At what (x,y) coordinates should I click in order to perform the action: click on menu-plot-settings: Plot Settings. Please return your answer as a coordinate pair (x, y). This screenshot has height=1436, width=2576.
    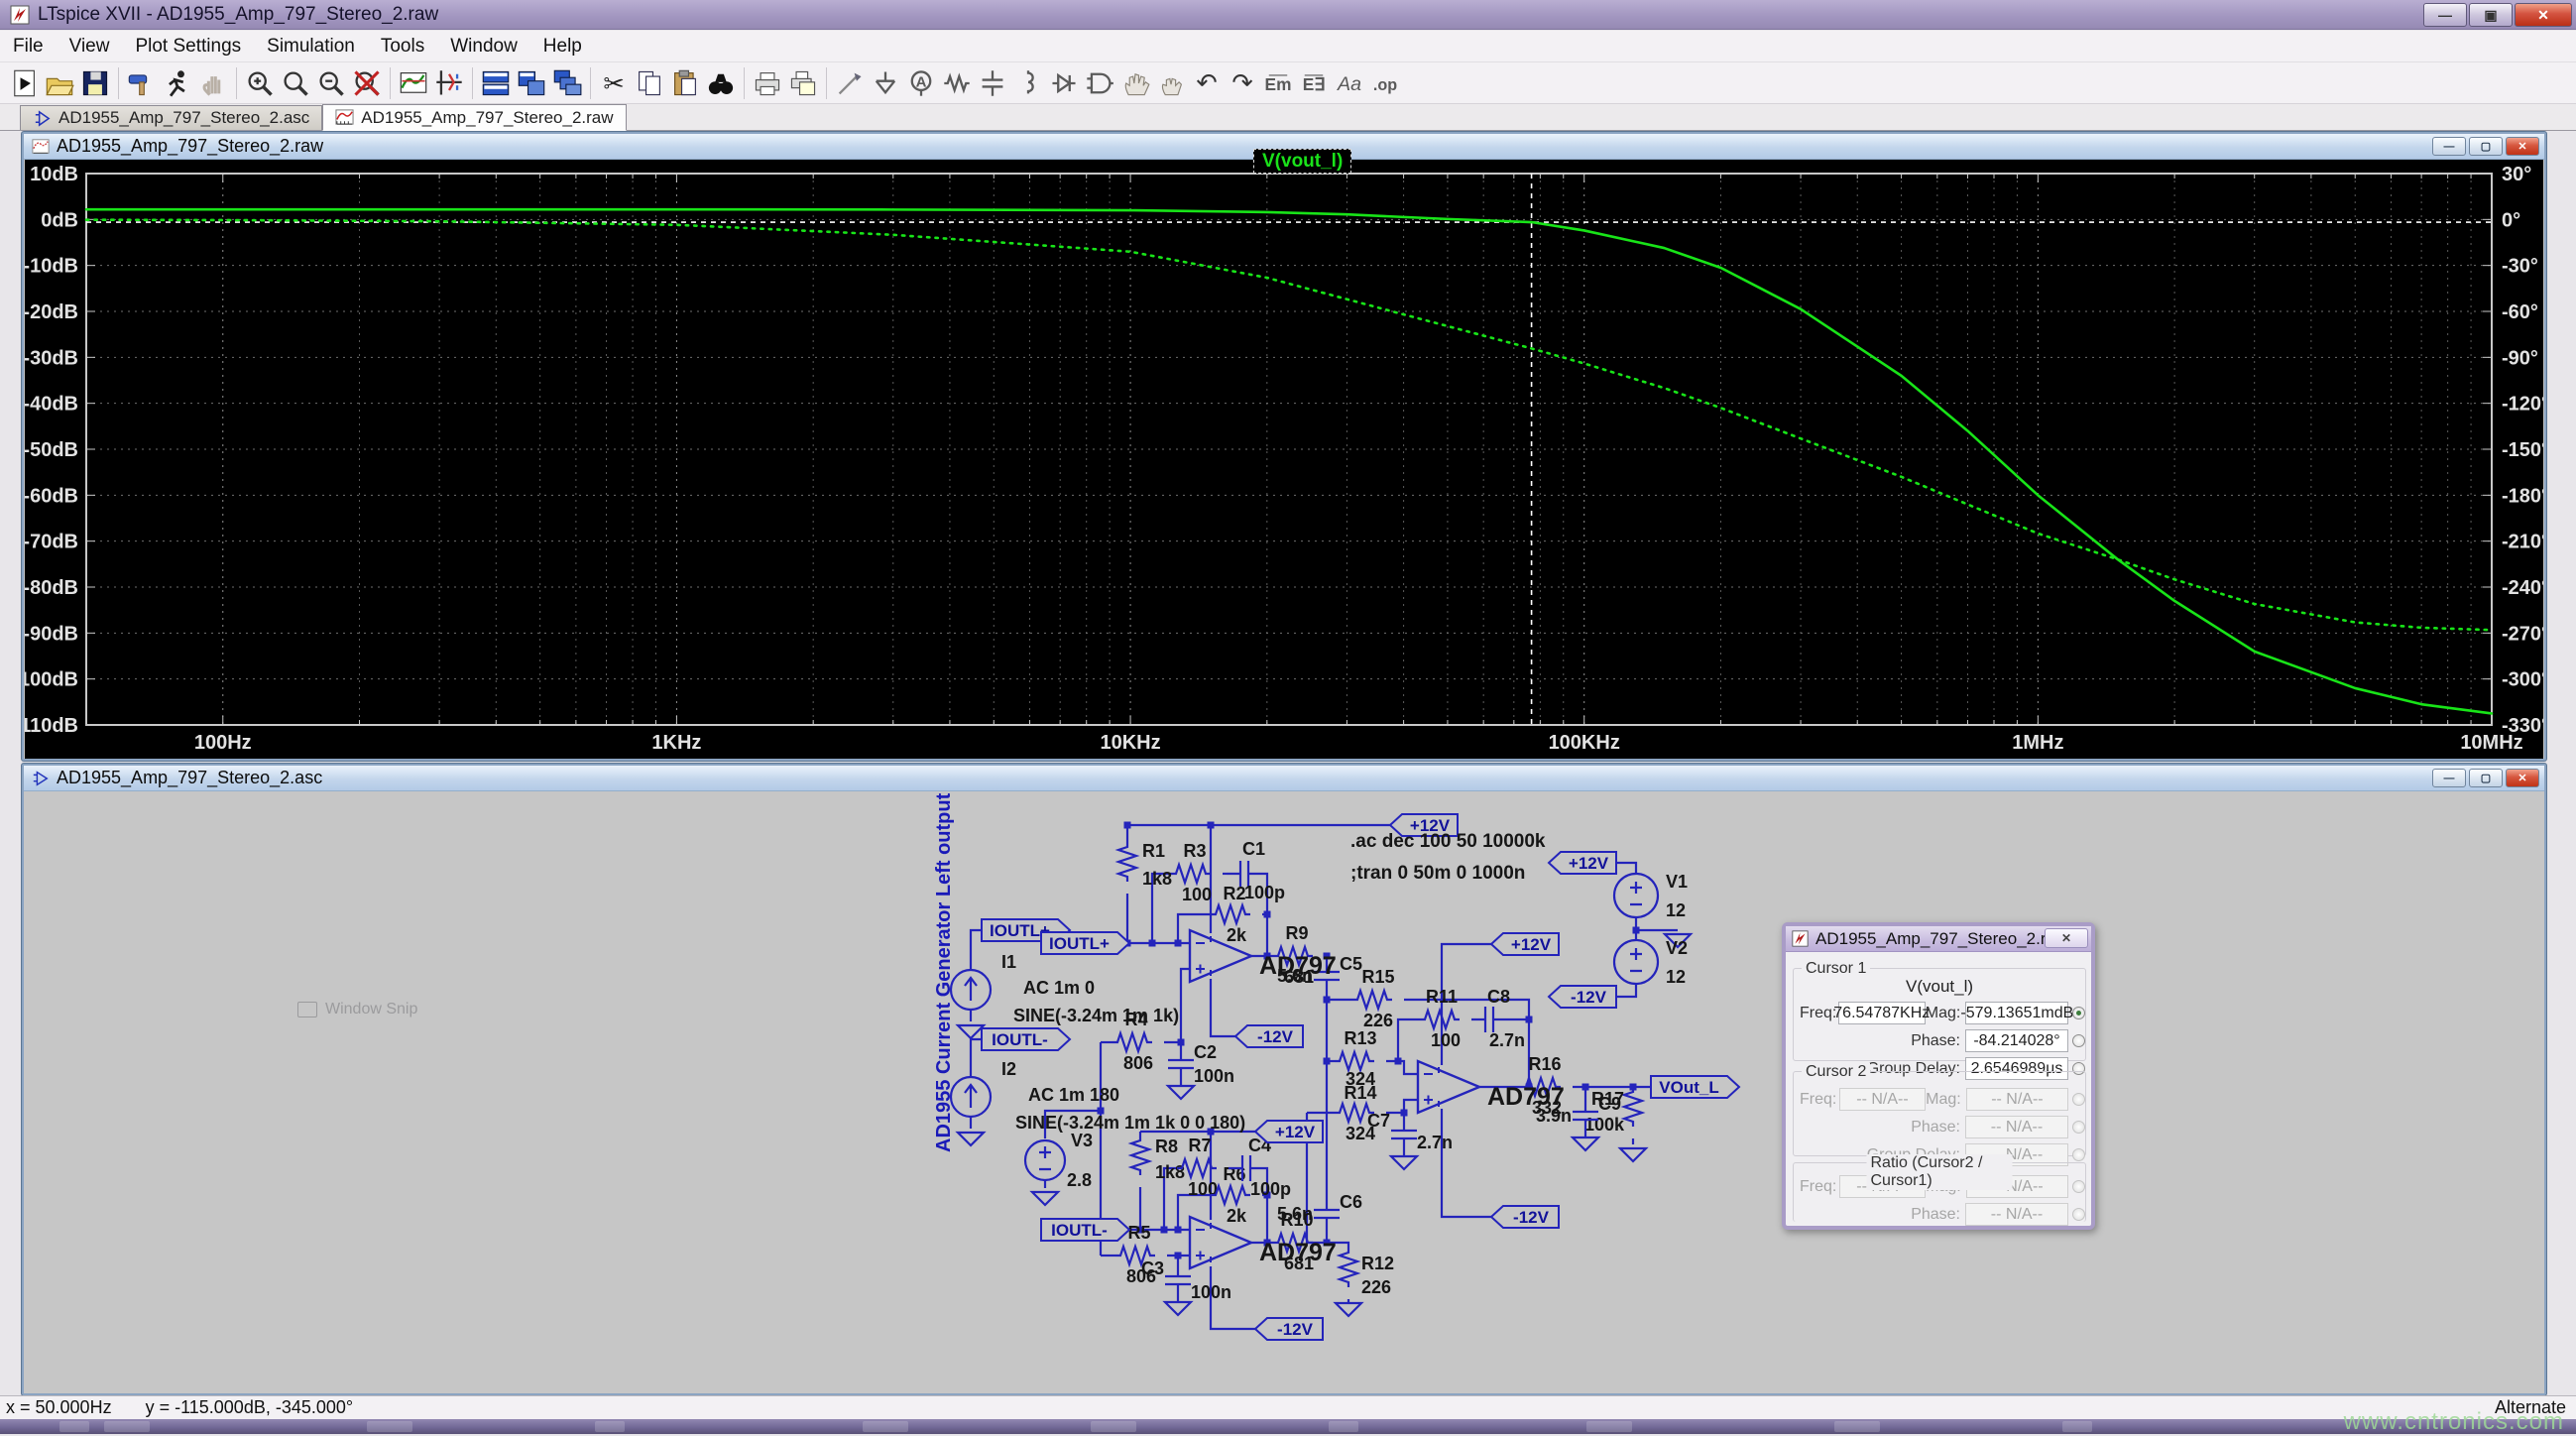
    Looking at the image, I should click on (188, 46).